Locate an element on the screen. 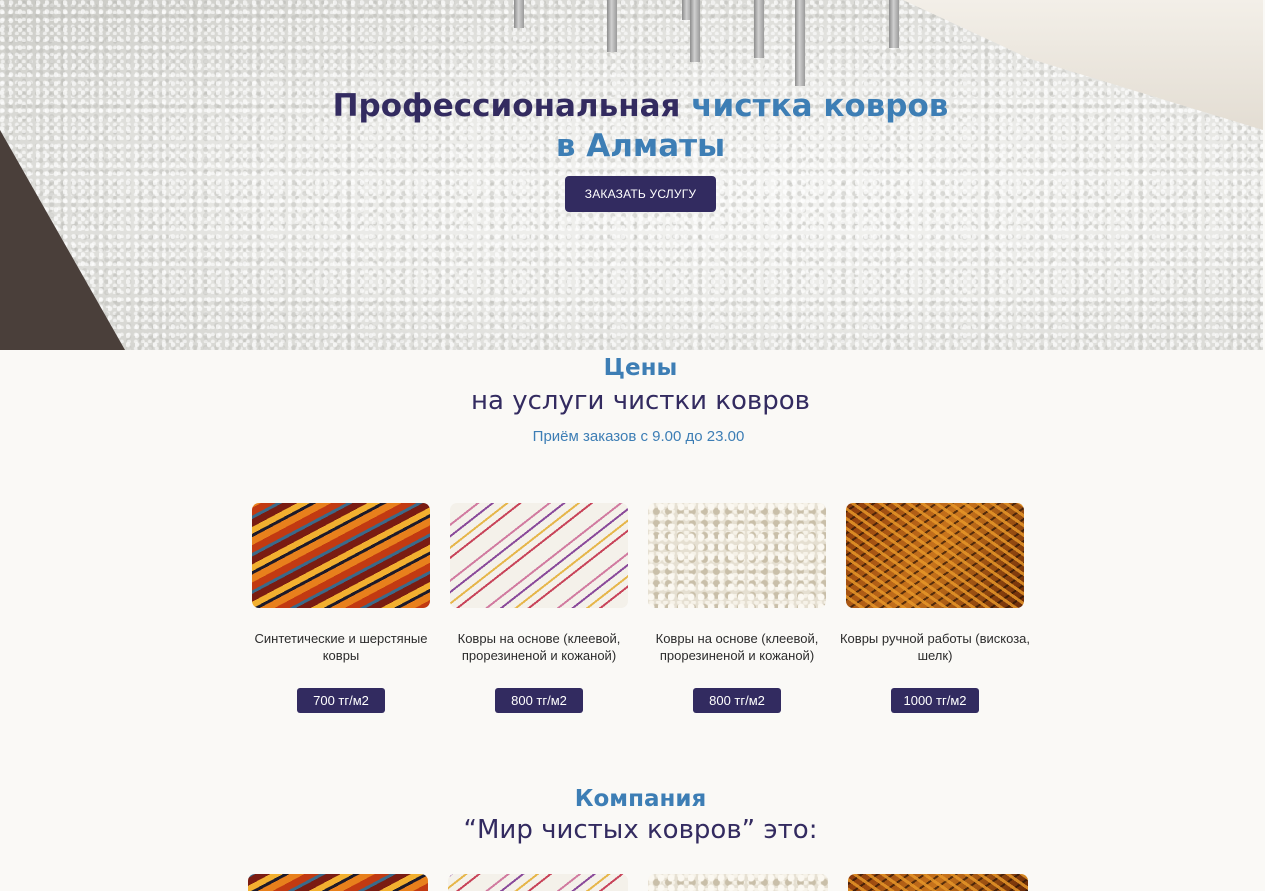  prices-title: на услуги чистки ковров is located at coordinates (640, 401).